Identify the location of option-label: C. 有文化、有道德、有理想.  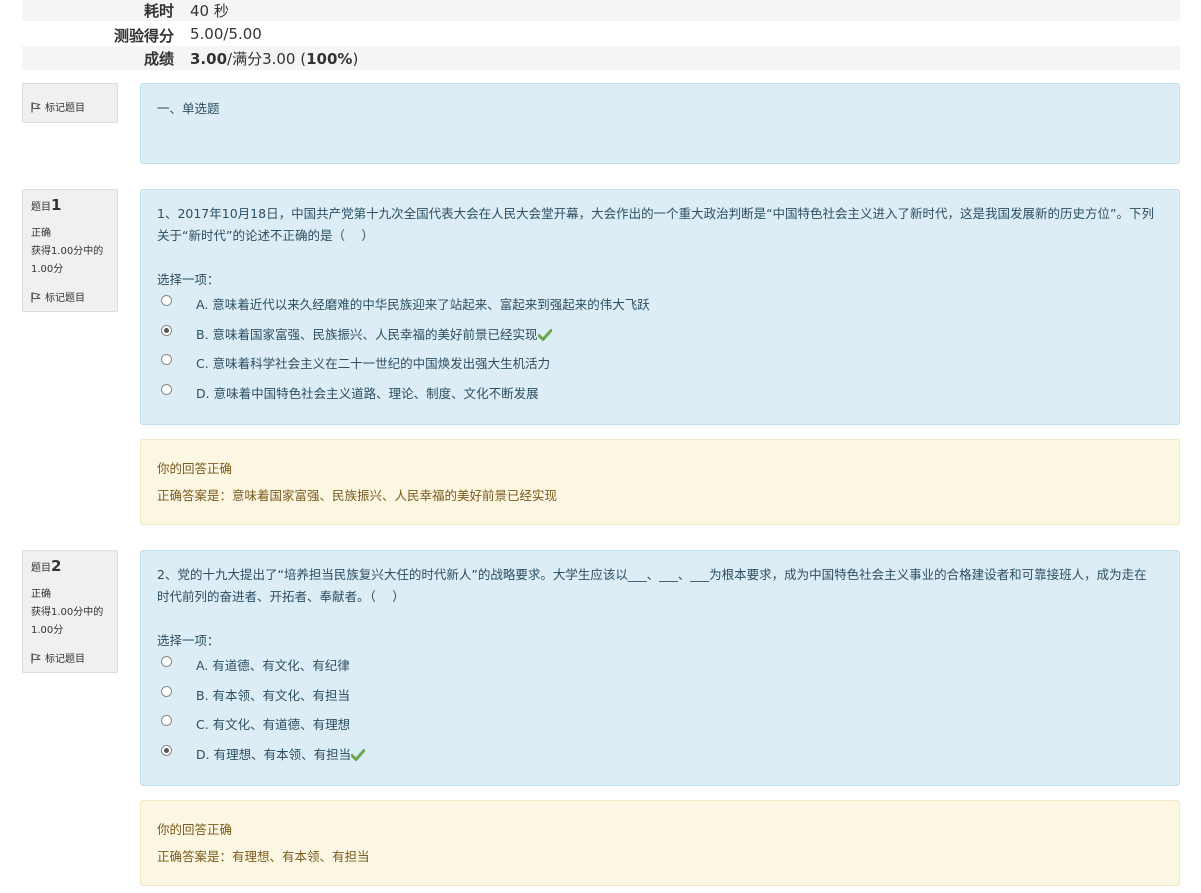
(273, 724).